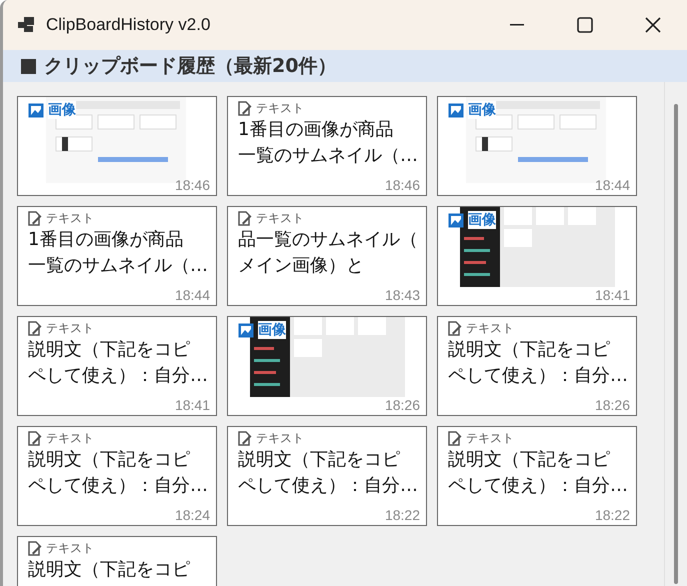 This screenshot has height=586, width=687. I want to click on image-card: 画像 18:46, so click(117, 146).